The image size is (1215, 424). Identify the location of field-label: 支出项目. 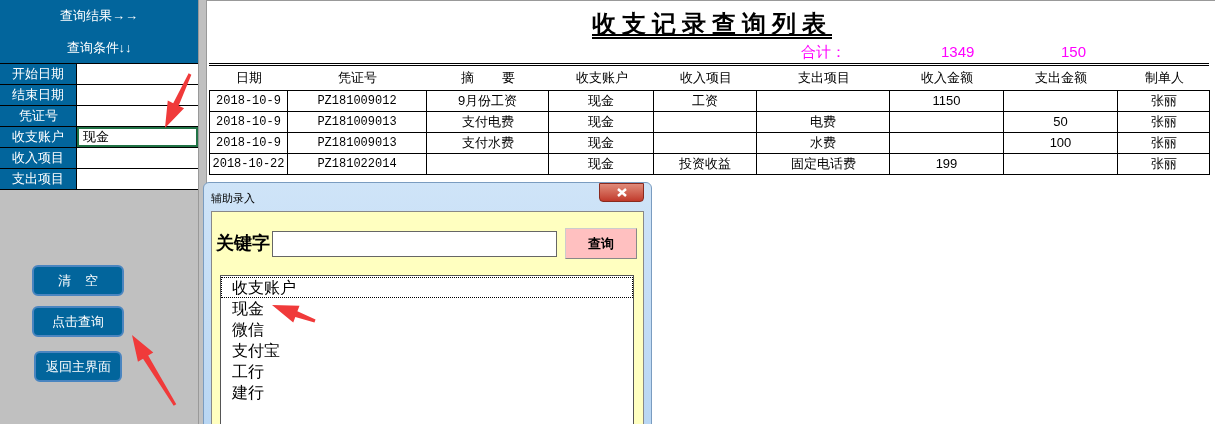
(38, 179).